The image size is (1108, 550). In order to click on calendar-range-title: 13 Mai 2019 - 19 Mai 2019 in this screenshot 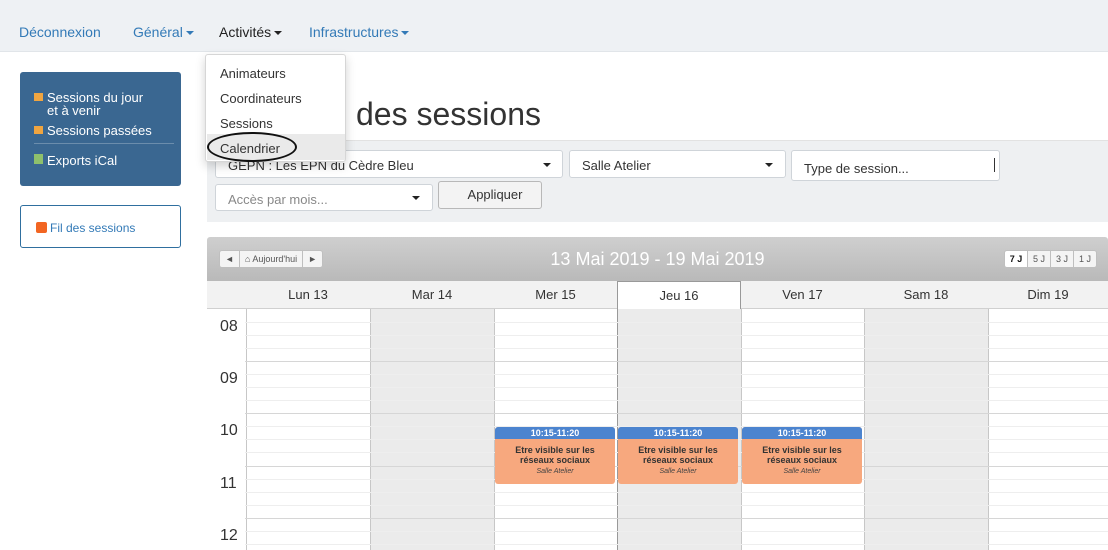, I will do `click(657, 259)`.